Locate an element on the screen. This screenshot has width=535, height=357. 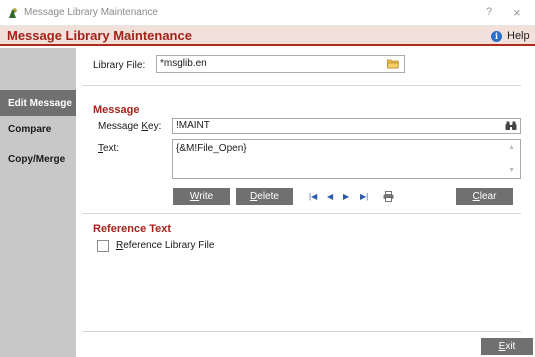
clear-button: Clear is located at coordinates (484, 196).